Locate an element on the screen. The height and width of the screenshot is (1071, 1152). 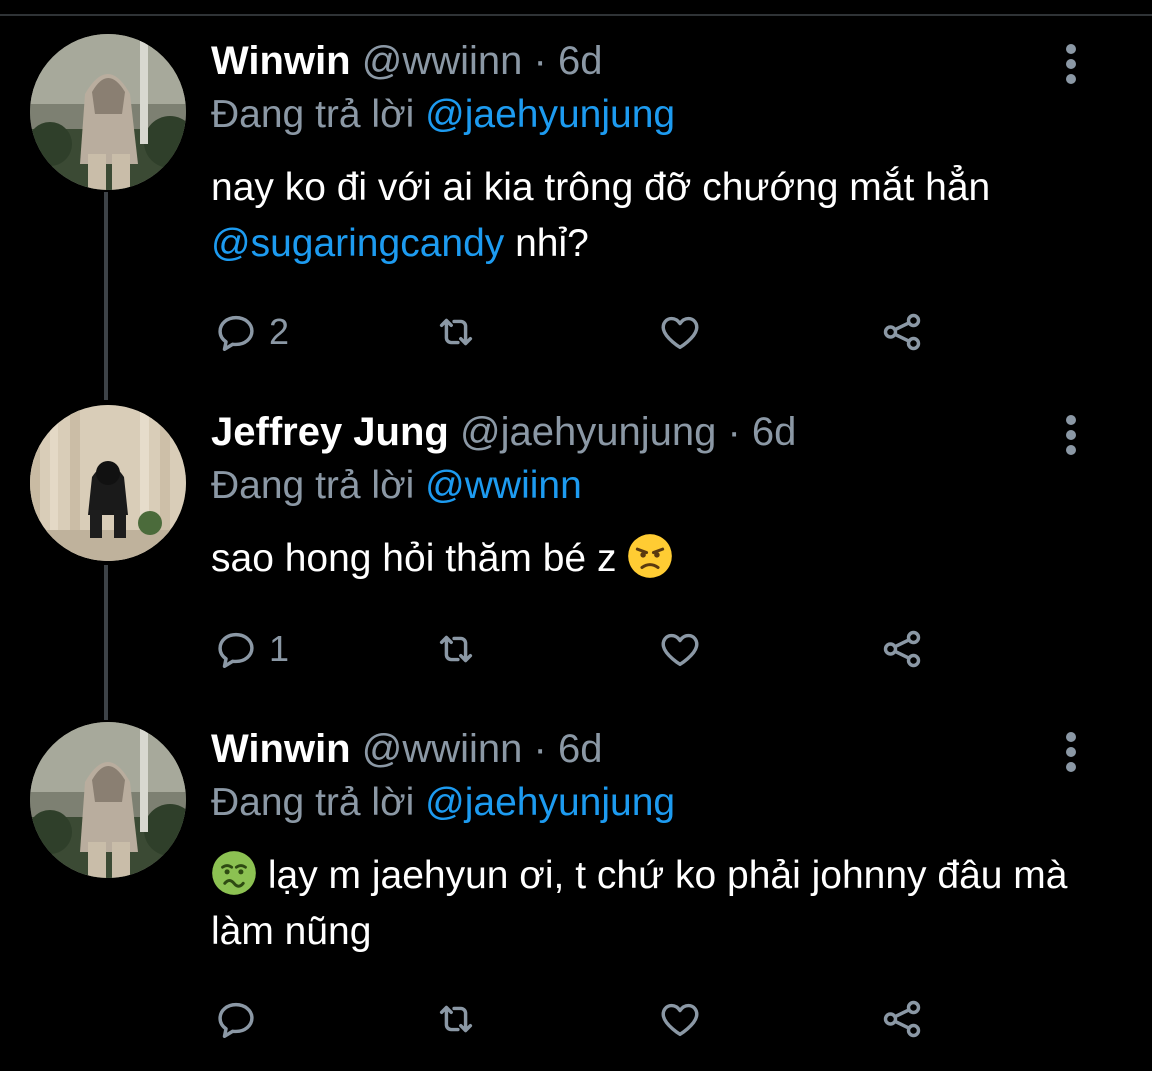
display-name: Jeffrey Jung is located at coordinates (330, 432).